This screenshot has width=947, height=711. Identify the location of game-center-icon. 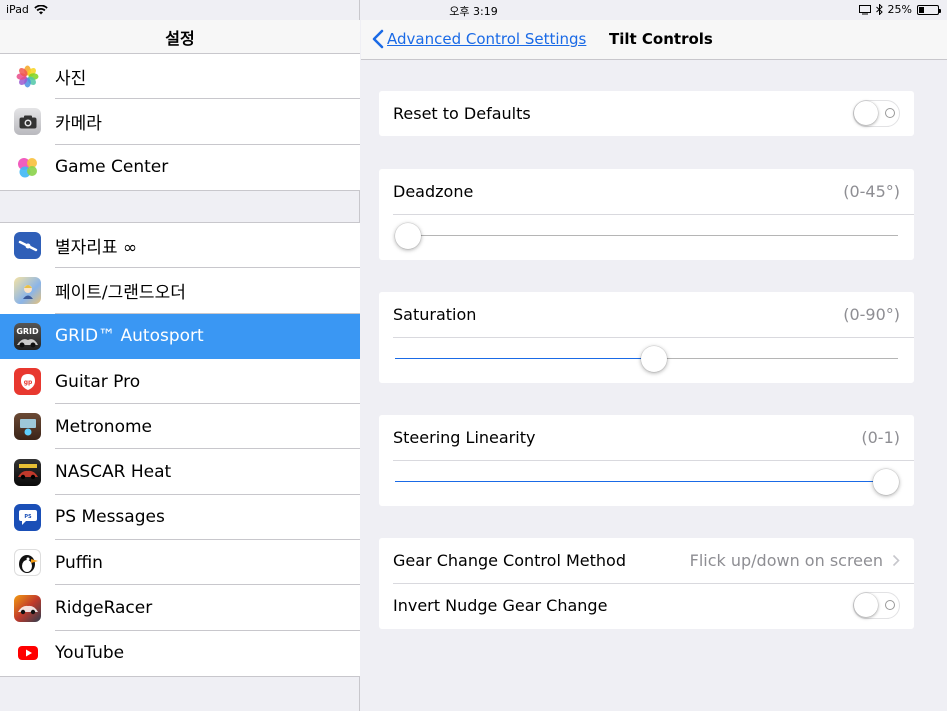
(27, 167).